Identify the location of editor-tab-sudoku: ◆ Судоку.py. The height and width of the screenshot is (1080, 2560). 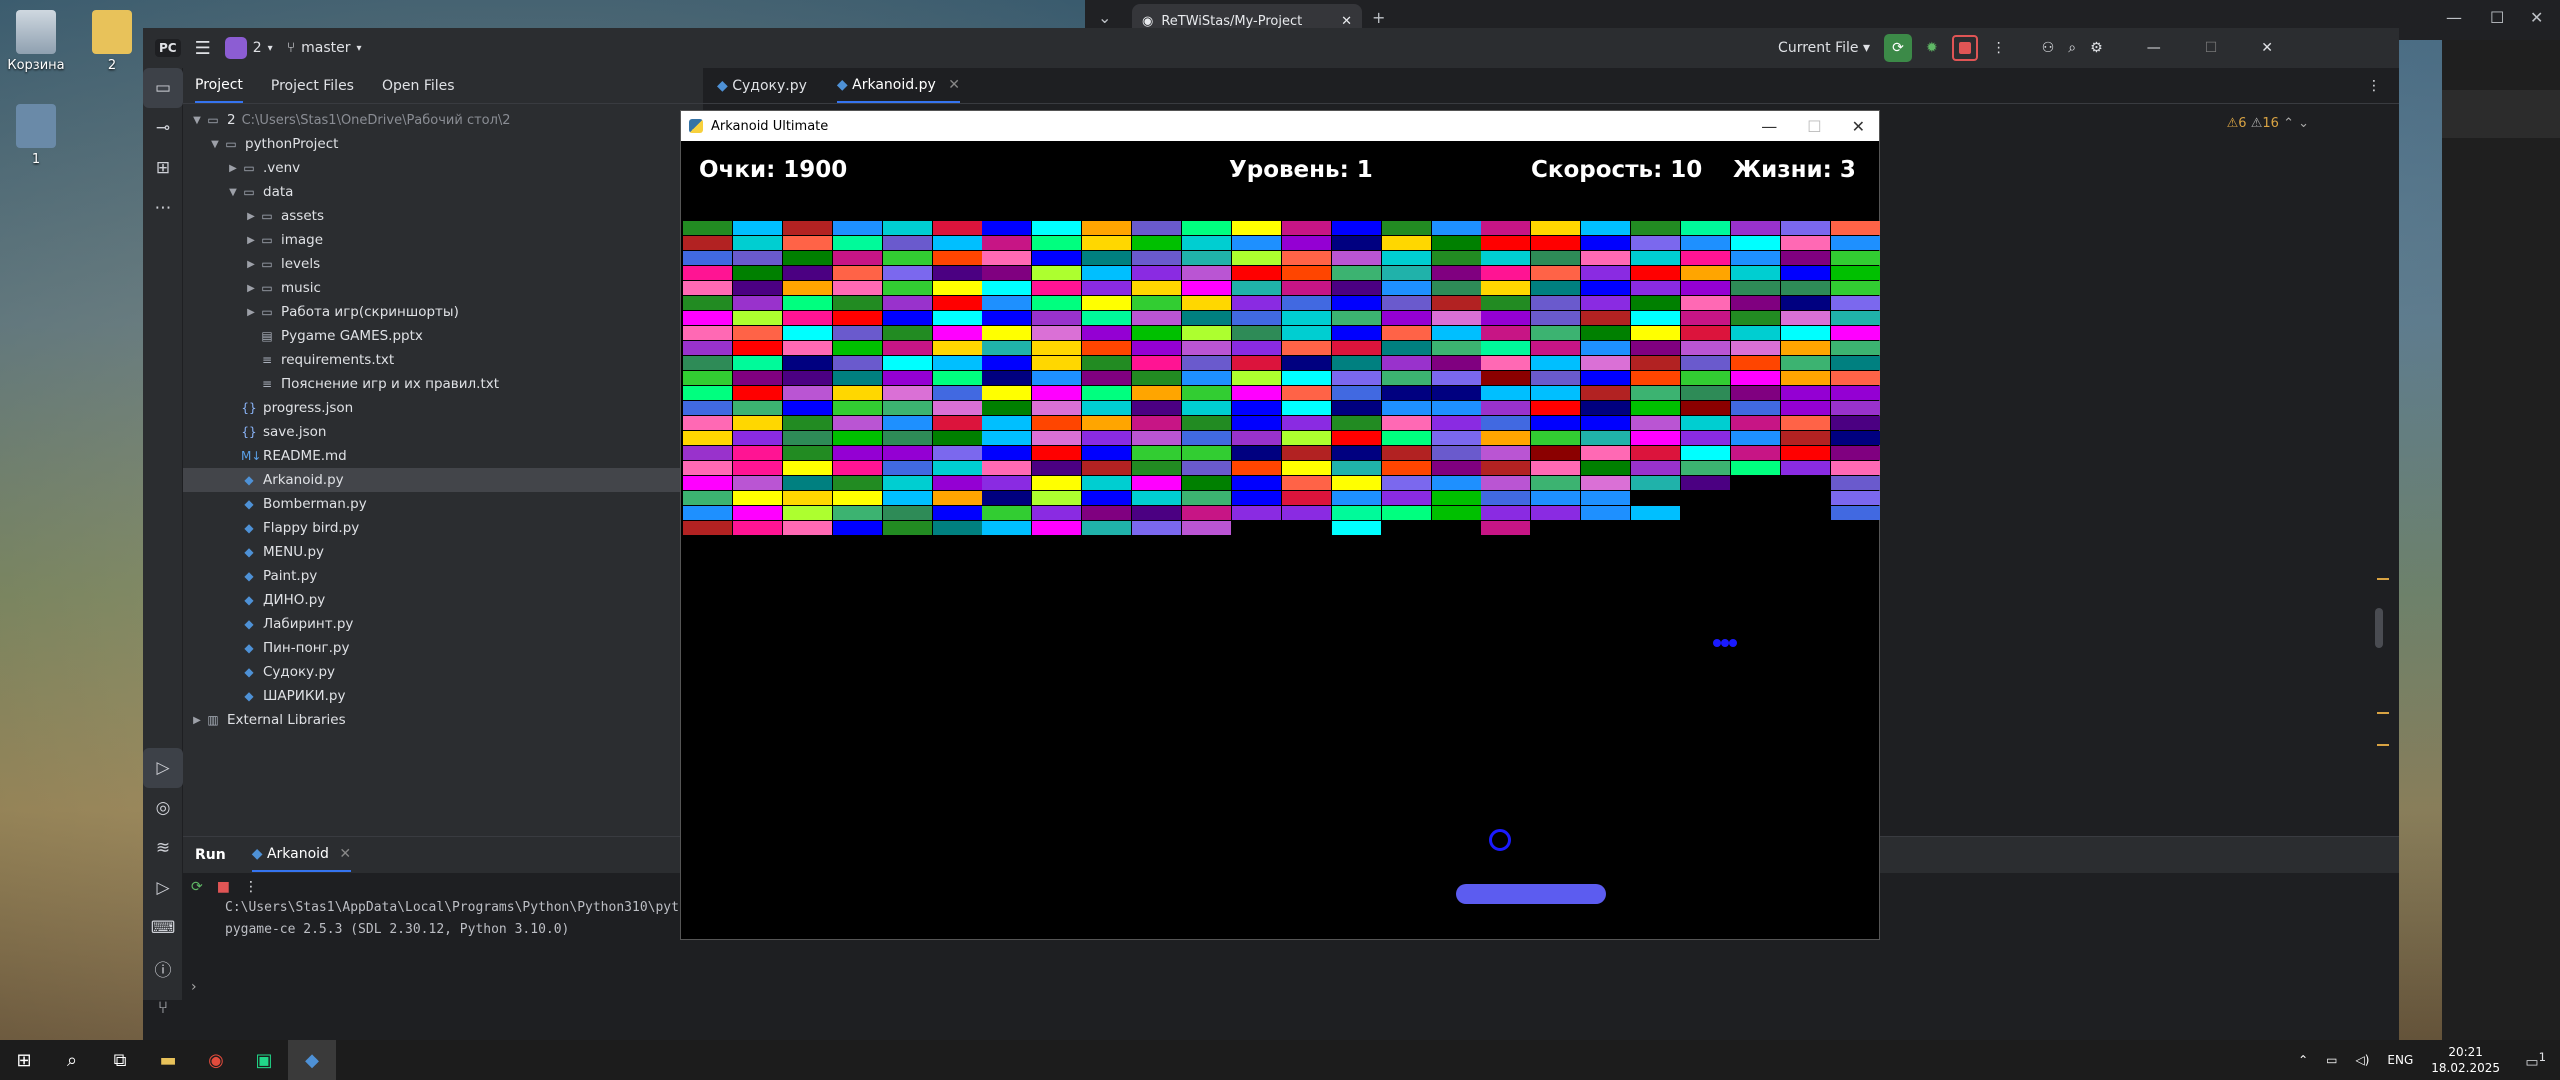
(762, 86).